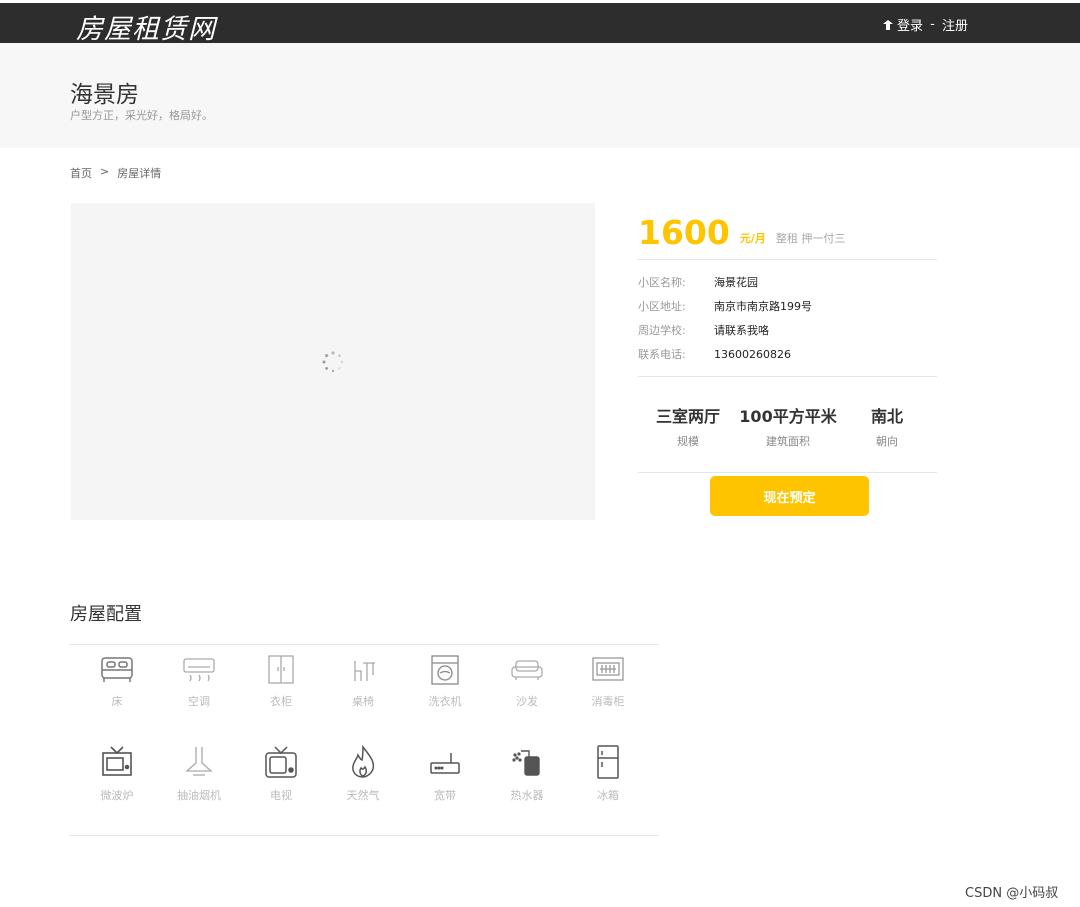 The height and width of the screenshot is (907, 1080). Describe the element at coordinates (763, 306) in the screenshot. I see `detail-value: 南京市南京路199号` at that location.